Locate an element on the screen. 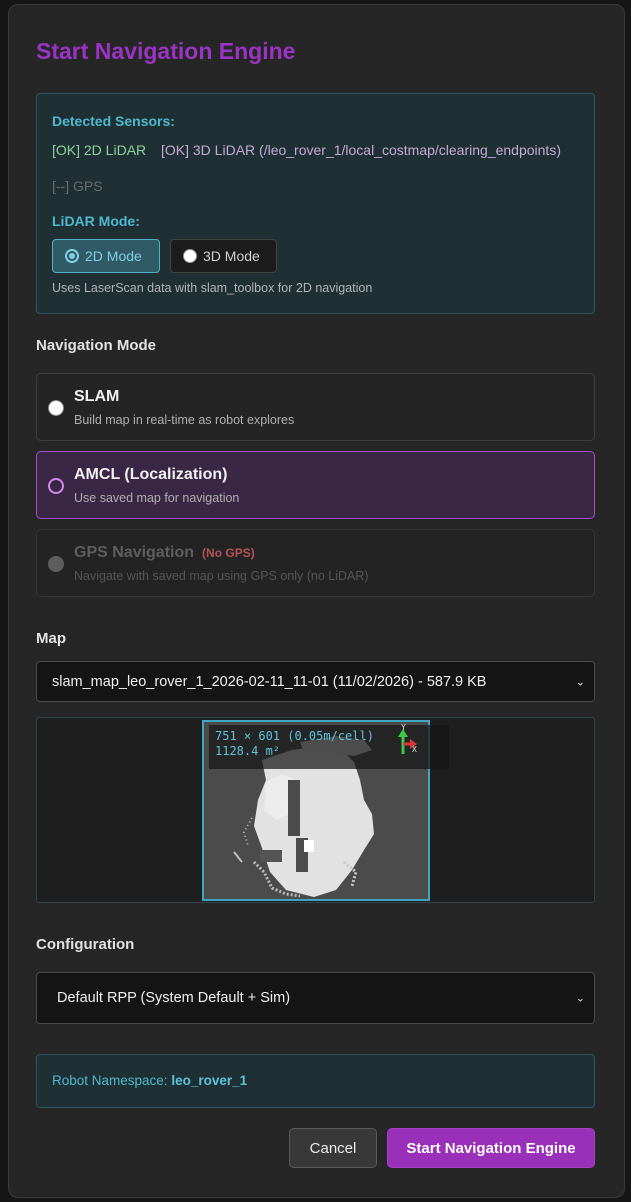 Image resolution: width=631 pixels, height=1202 pixels. navigation-mode-heading: Navigation Mode is located at coordinates (96, 345).